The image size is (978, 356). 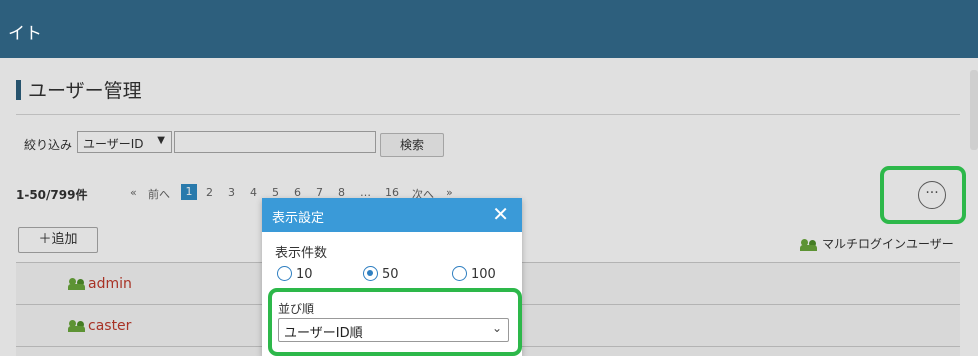 I want to click on count-option-10: 10, so click(x=295, y=274).